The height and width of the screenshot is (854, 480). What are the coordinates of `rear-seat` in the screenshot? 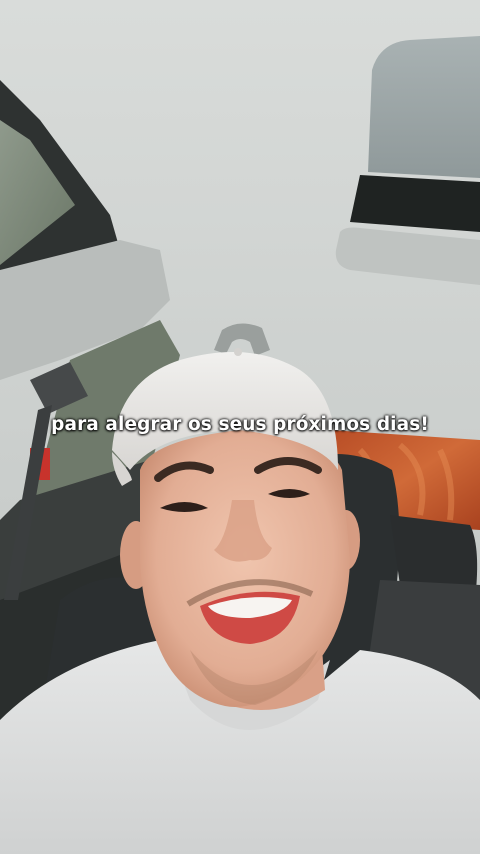 It's located at (434, 552).